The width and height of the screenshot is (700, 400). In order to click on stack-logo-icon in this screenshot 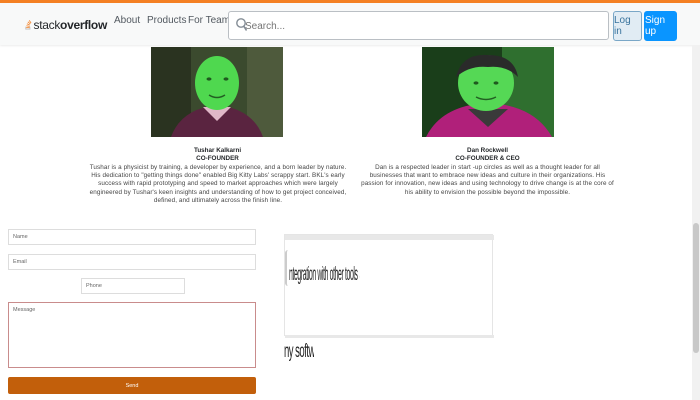, I will do `click(28, 25)`.